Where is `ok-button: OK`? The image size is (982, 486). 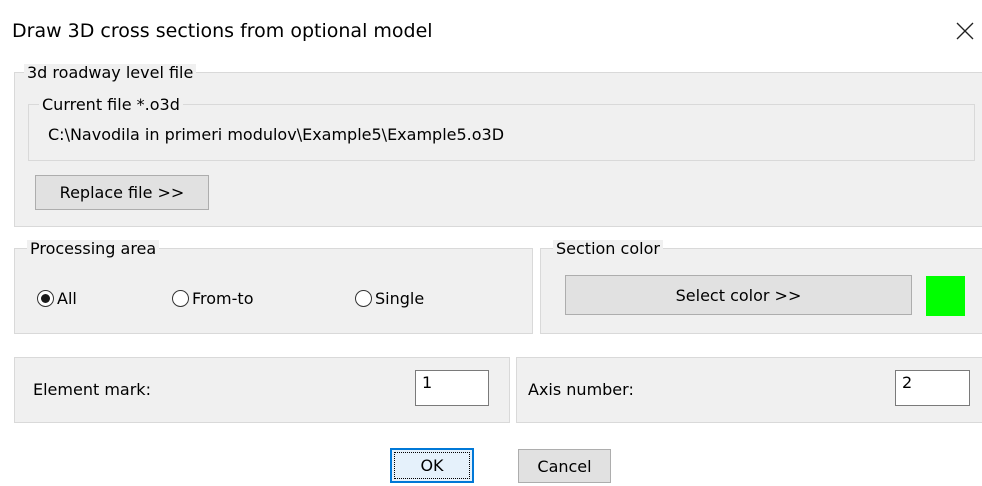
ok-button: OK is located at coordinates (432, 465).